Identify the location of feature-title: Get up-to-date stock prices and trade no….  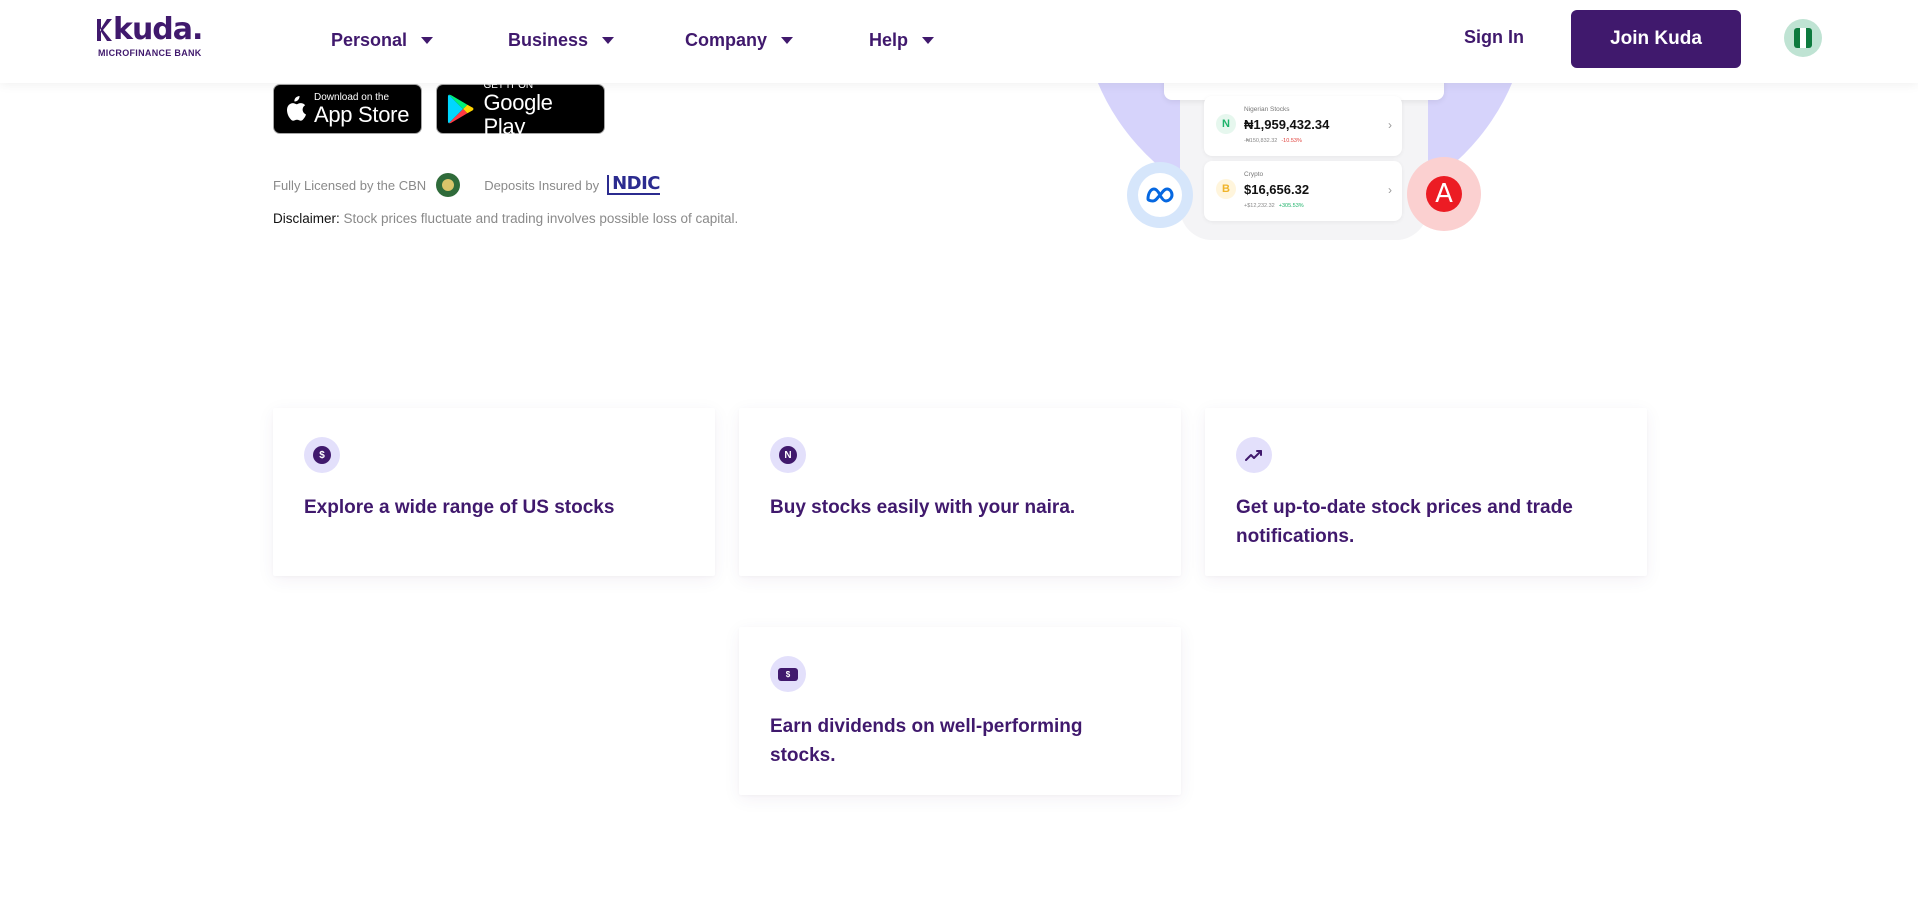
(1404, 522).